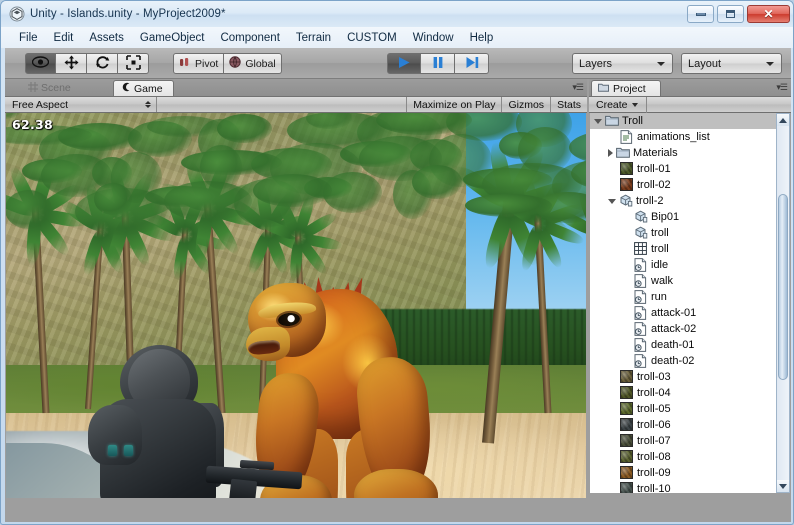 This screenshot has height=525, width=794. I want to click on tree-row: troll-08, so click(683, 457).